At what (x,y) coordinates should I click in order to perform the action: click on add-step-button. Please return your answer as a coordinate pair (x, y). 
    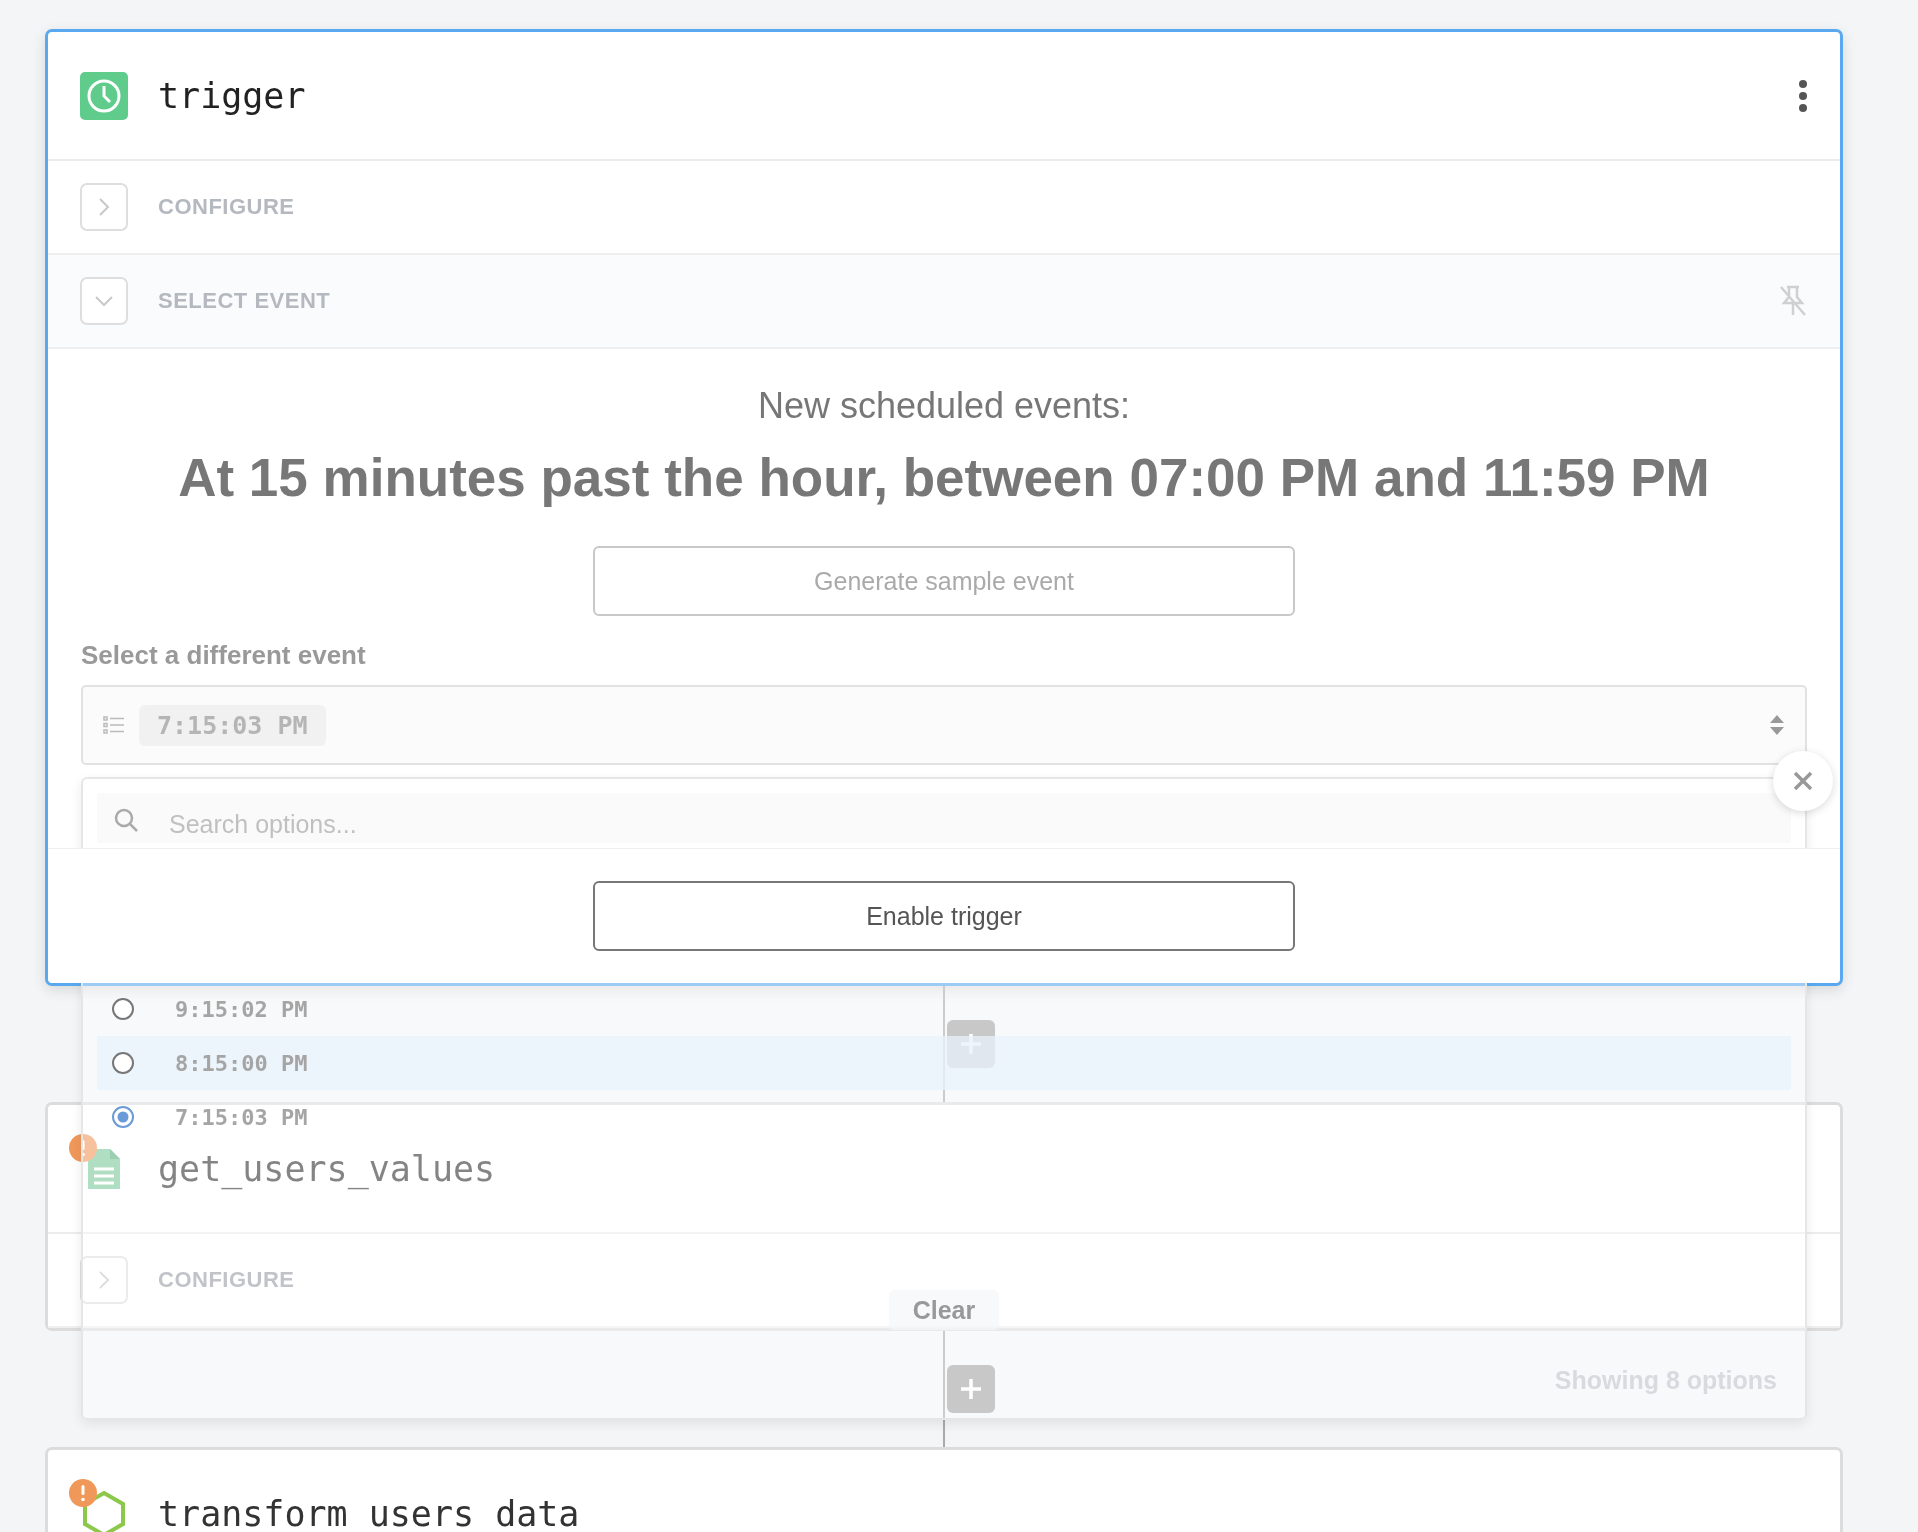
    Looking at the image, I should click on (971, 1389).